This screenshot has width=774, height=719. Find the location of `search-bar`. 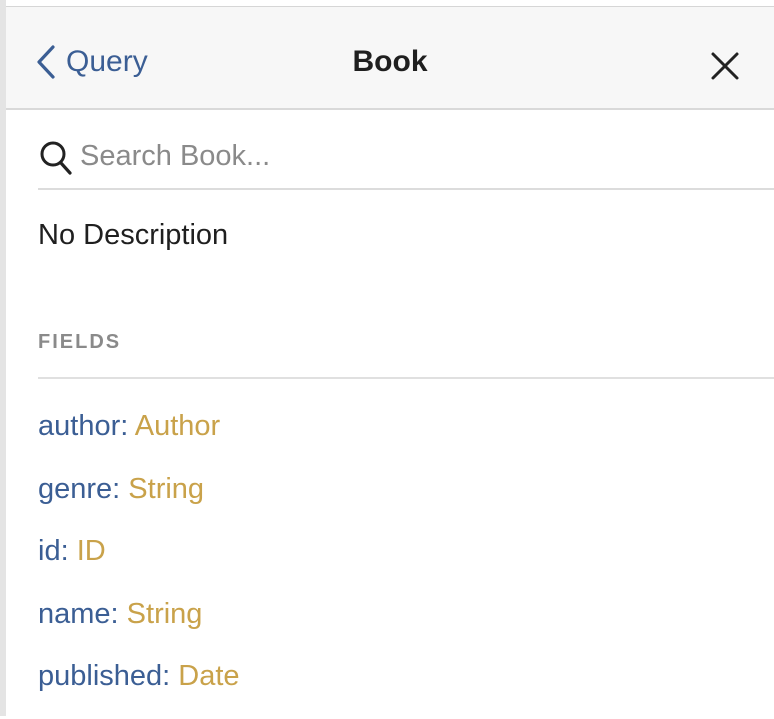

search-bar is located at coordinates (406, 159).